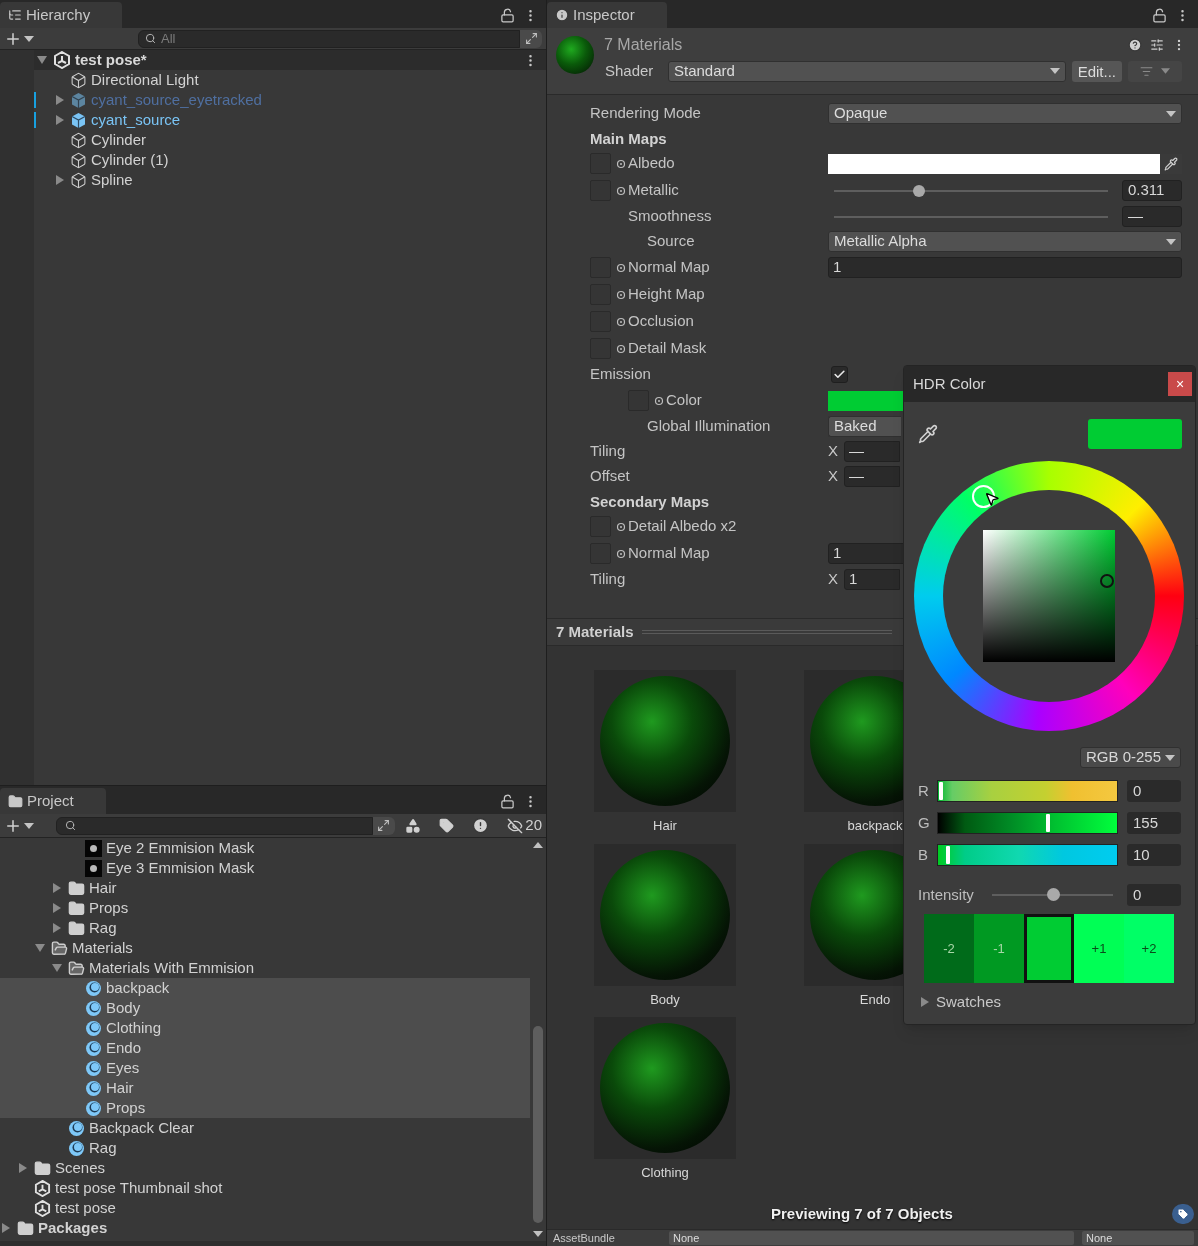 The height and width of the screenshot is (1246, 1198). What do you see at coordinates (1049, 596) in the screenshot?
I see `saturation-value-square` at bounding box center [1049, 596].